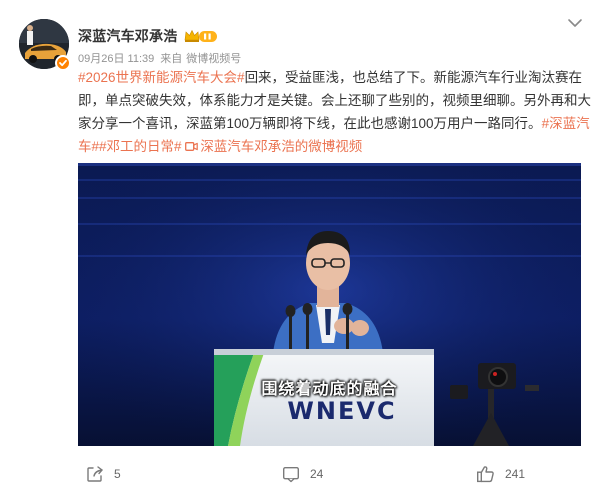 Image resolution: width=600 pixels, height=495 pixels. Describe the element at coordinates (334, 100) in the screenshot. I see `post-text-line-2: 即，单点突破失效，体系能力才是关键。会上还聊了些别的，视频里细聊。另外再和大` at that location.